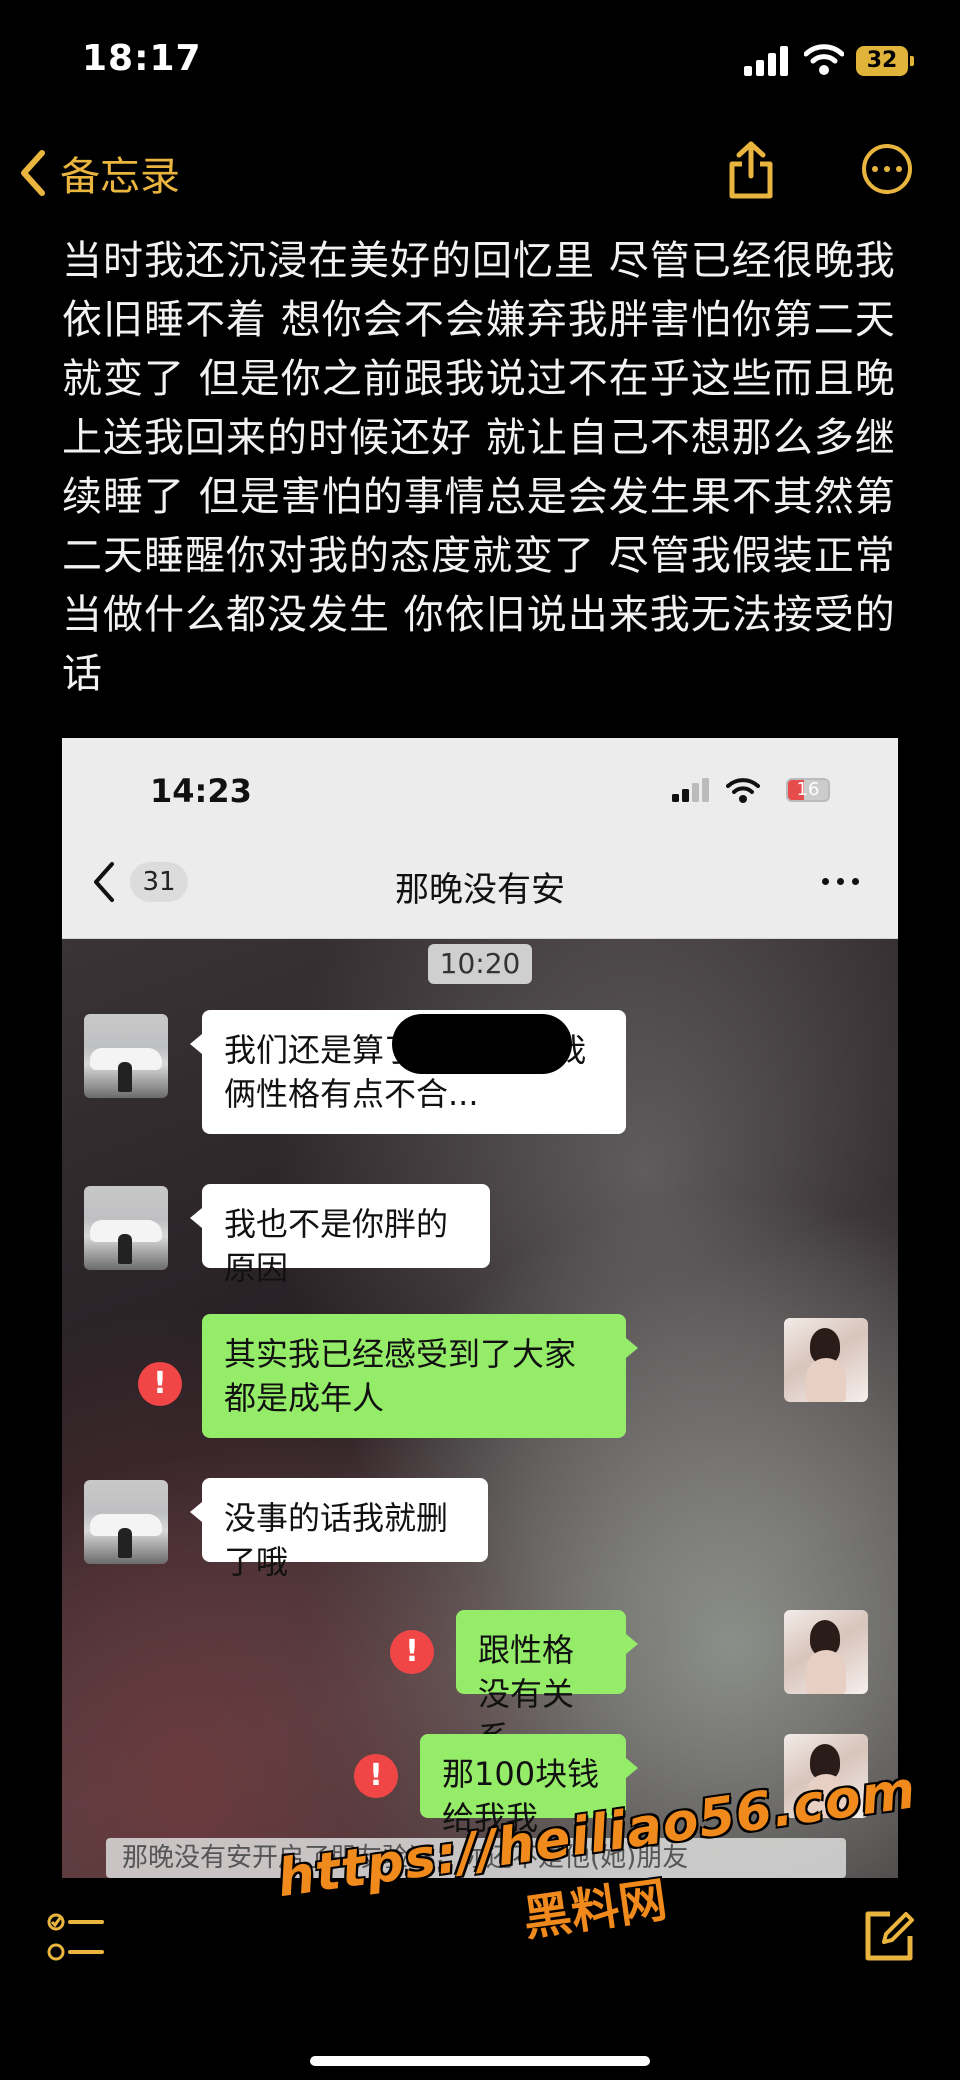  Describe the element at coordinates (824, 59) in the screenshot. I see `wifi-icon` at that location.